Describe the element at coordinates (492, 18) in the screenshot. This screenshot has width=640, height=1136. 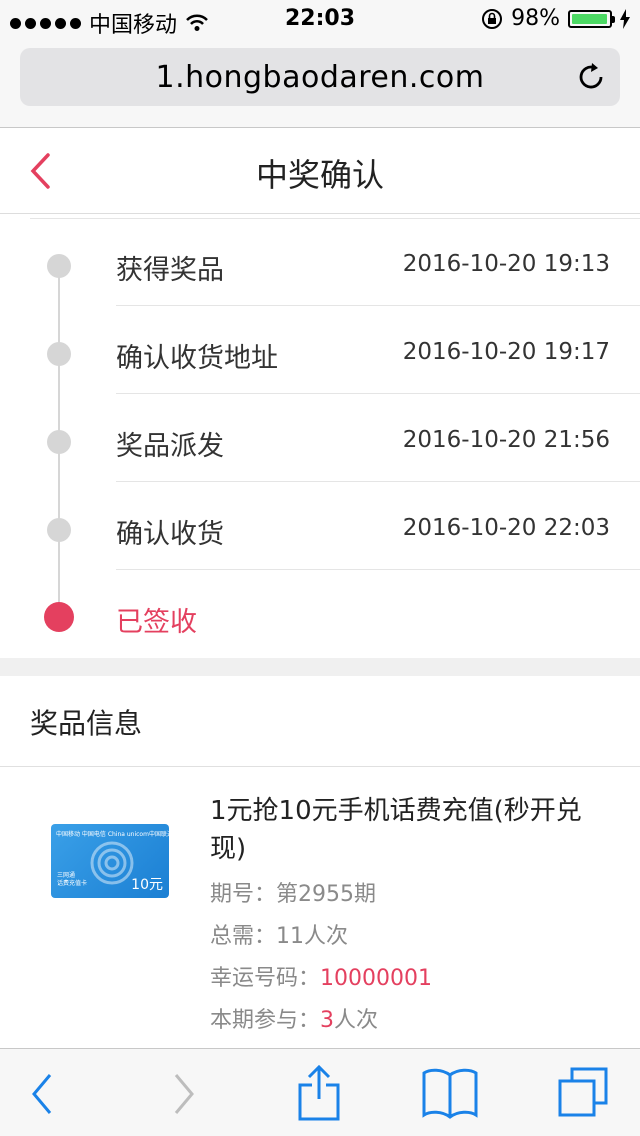
I see `orientation-lock-icon` at that location.